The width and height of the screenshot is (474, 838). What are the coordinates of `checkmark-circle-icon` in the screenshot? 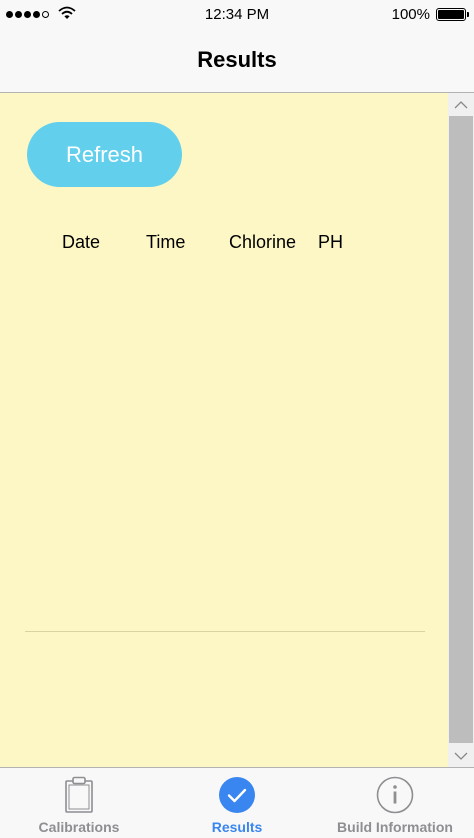 It's located at (237, 795).